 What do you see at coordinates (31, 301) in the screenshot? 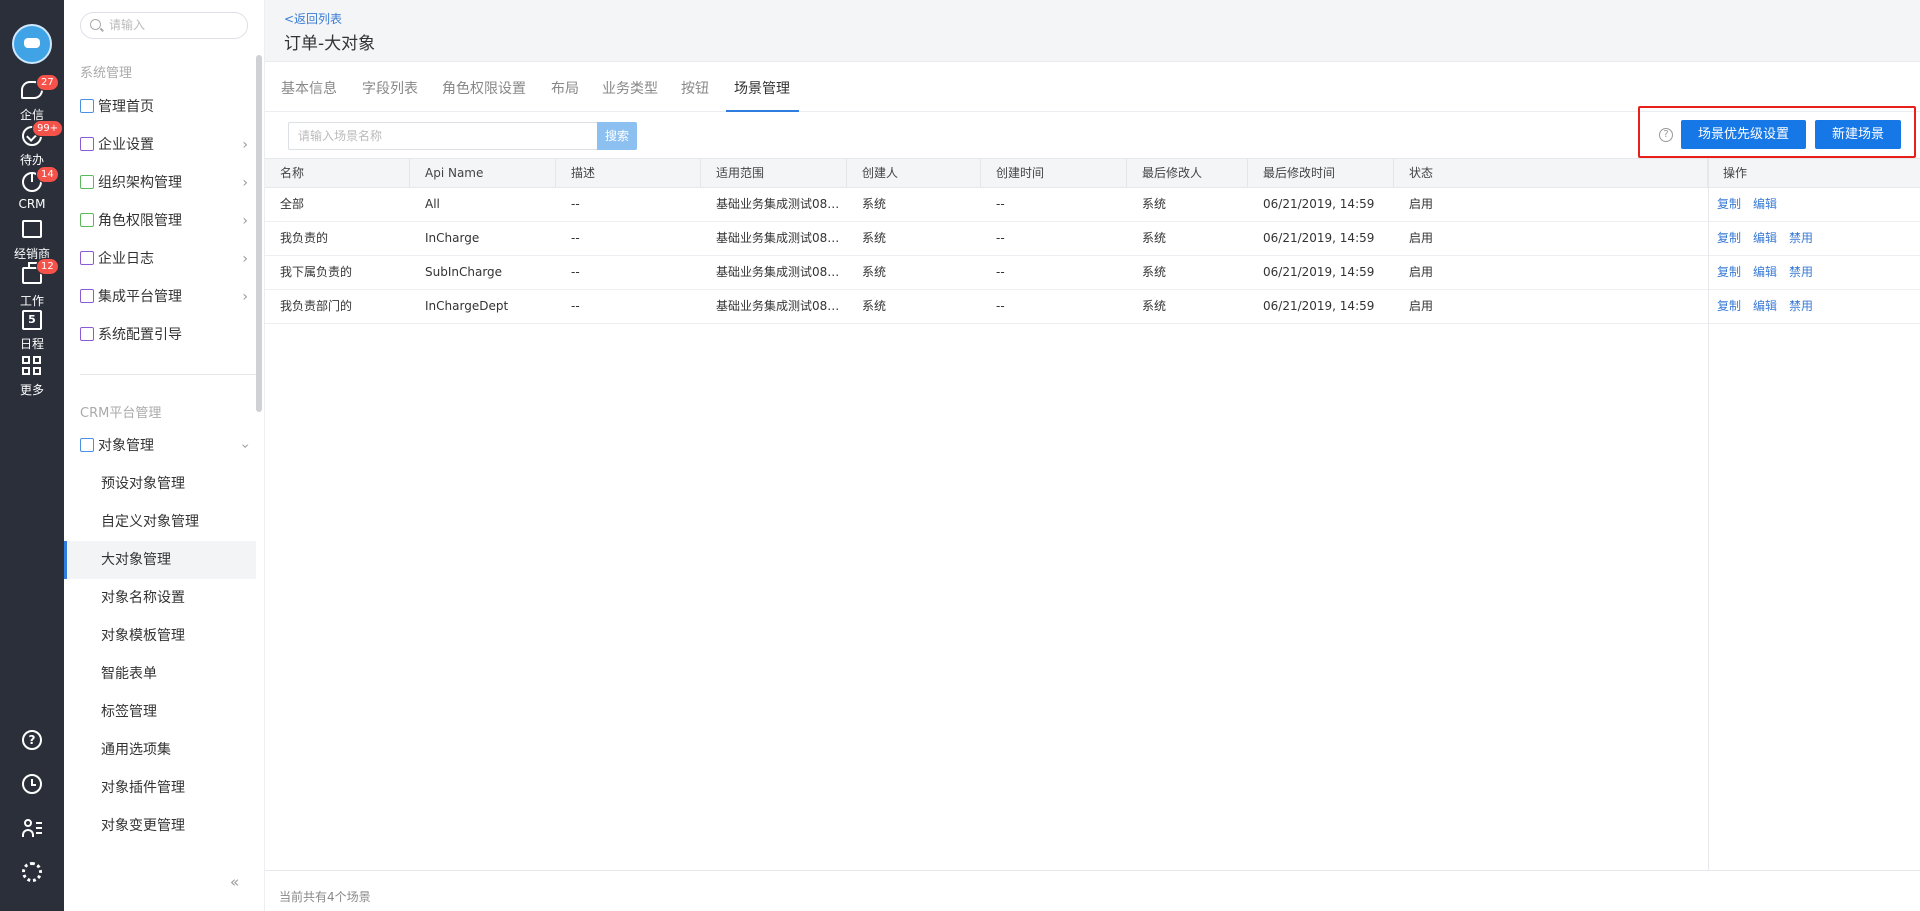
I see `rail-item-label: 工作` at bounding box center [31, 301].